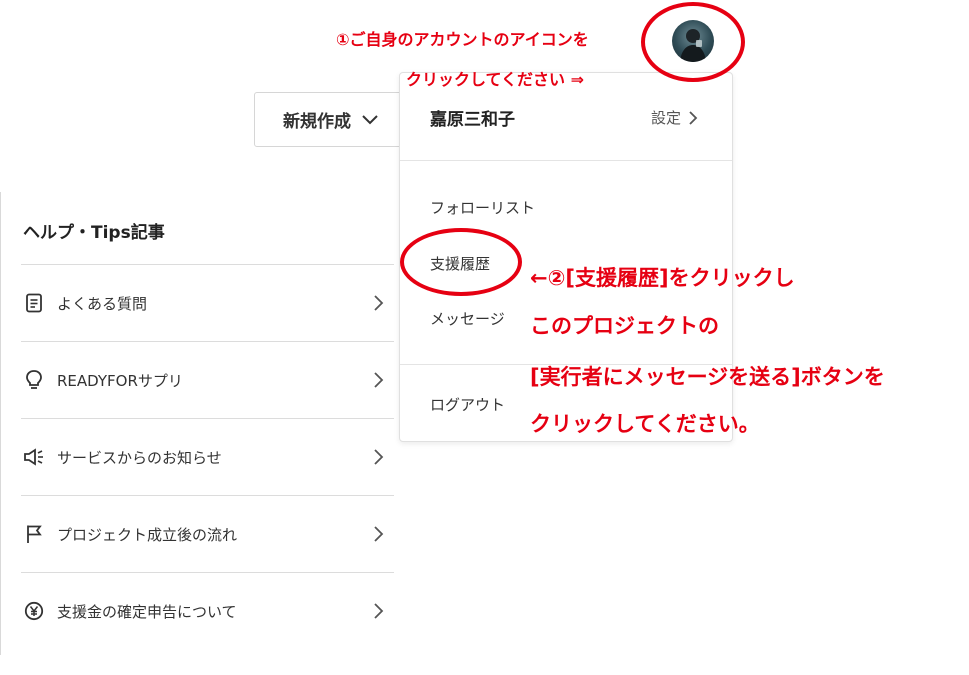 This screenshot has width=969, height=675. What do you see at coordinates (34, 534) in the screenshot?
I see `flag-icon` at bounding box center [34, 534].